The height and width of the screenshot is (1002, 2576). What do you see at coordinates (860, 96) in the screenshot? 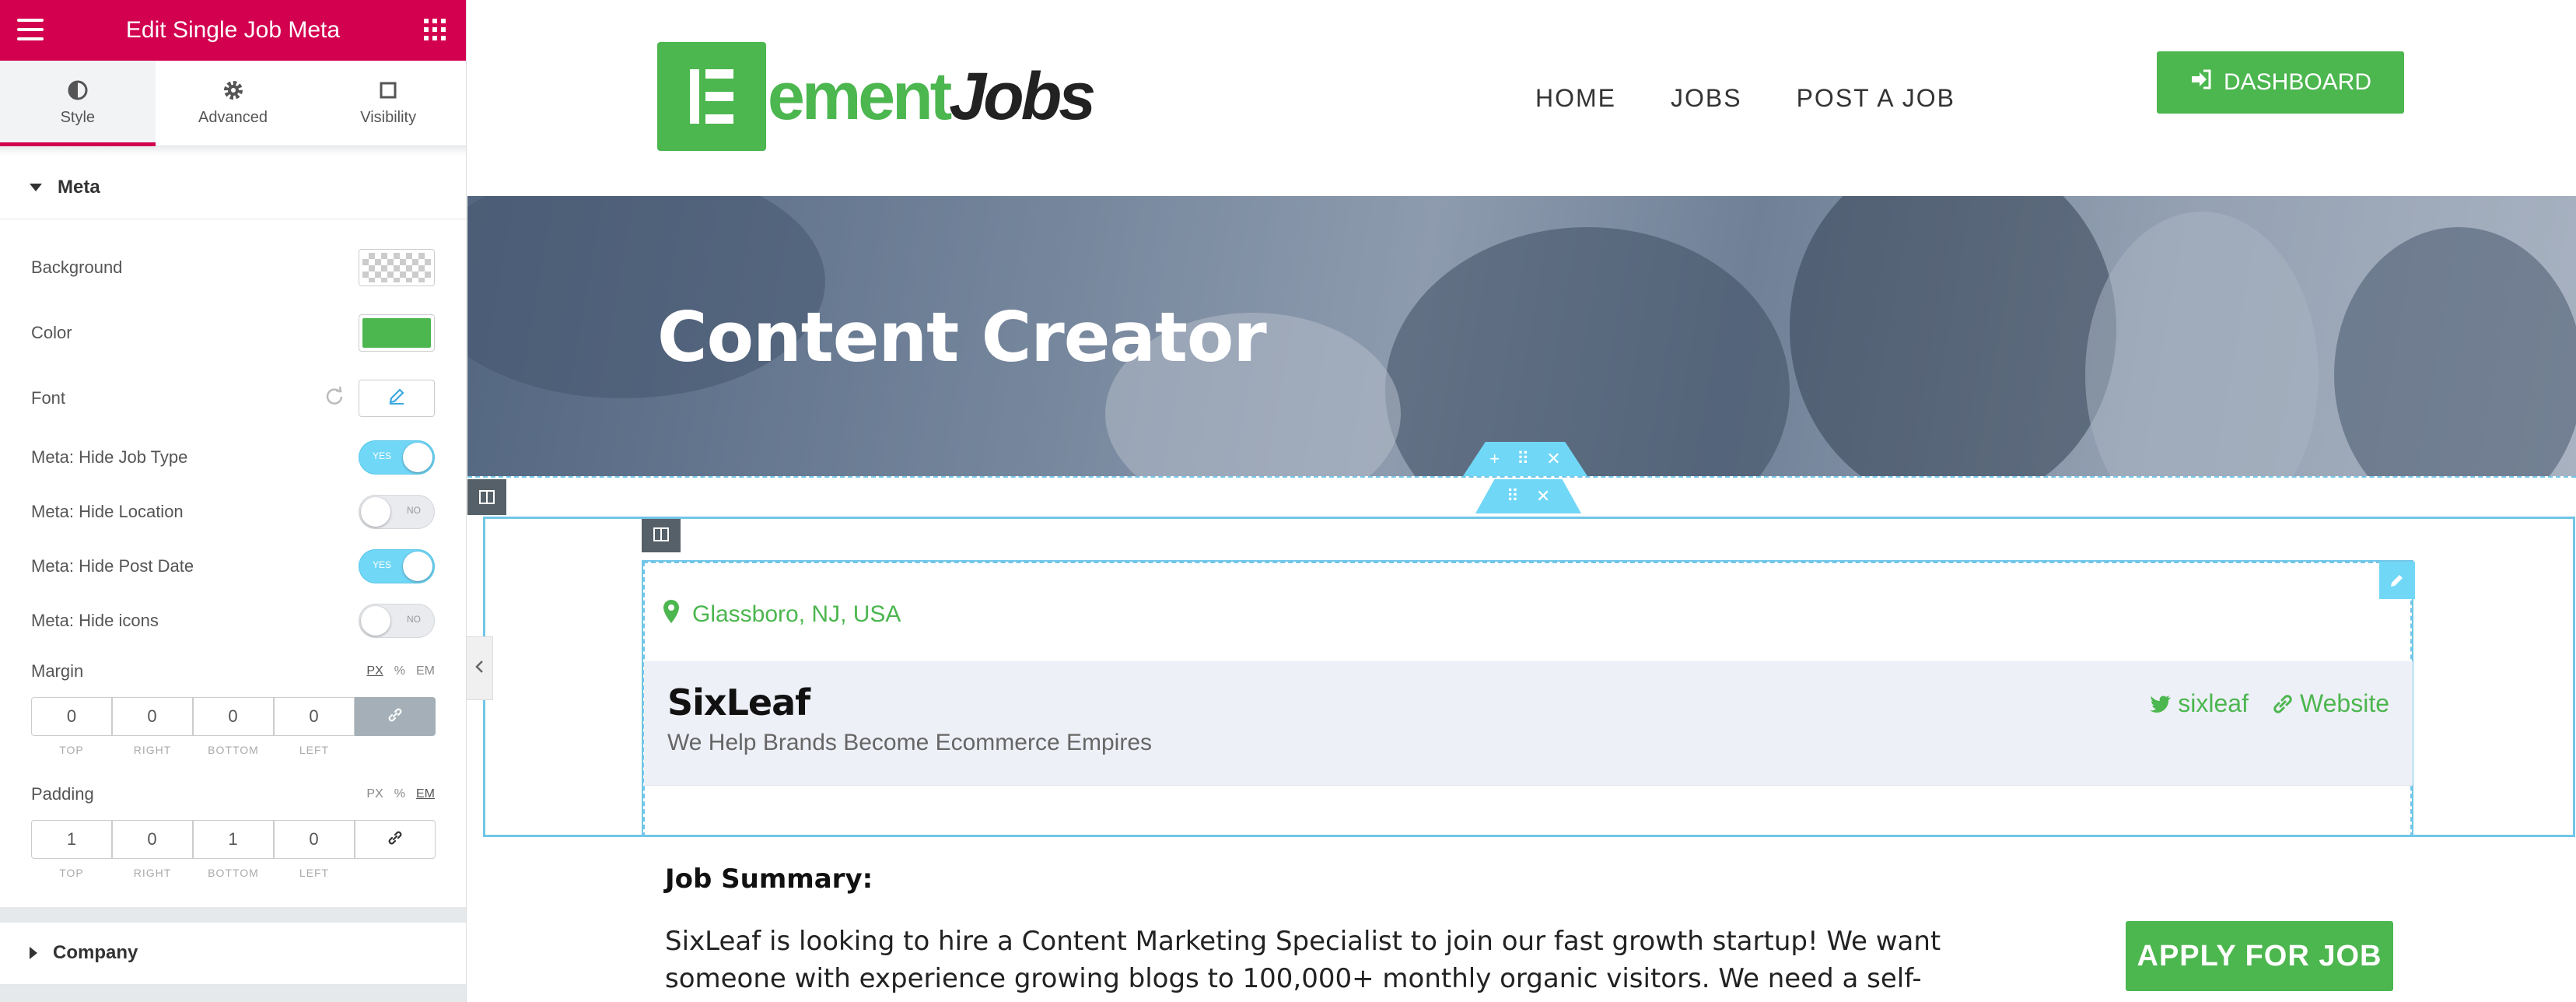
I see `logo-text-ement: ement` at bounding box center [860, 96].